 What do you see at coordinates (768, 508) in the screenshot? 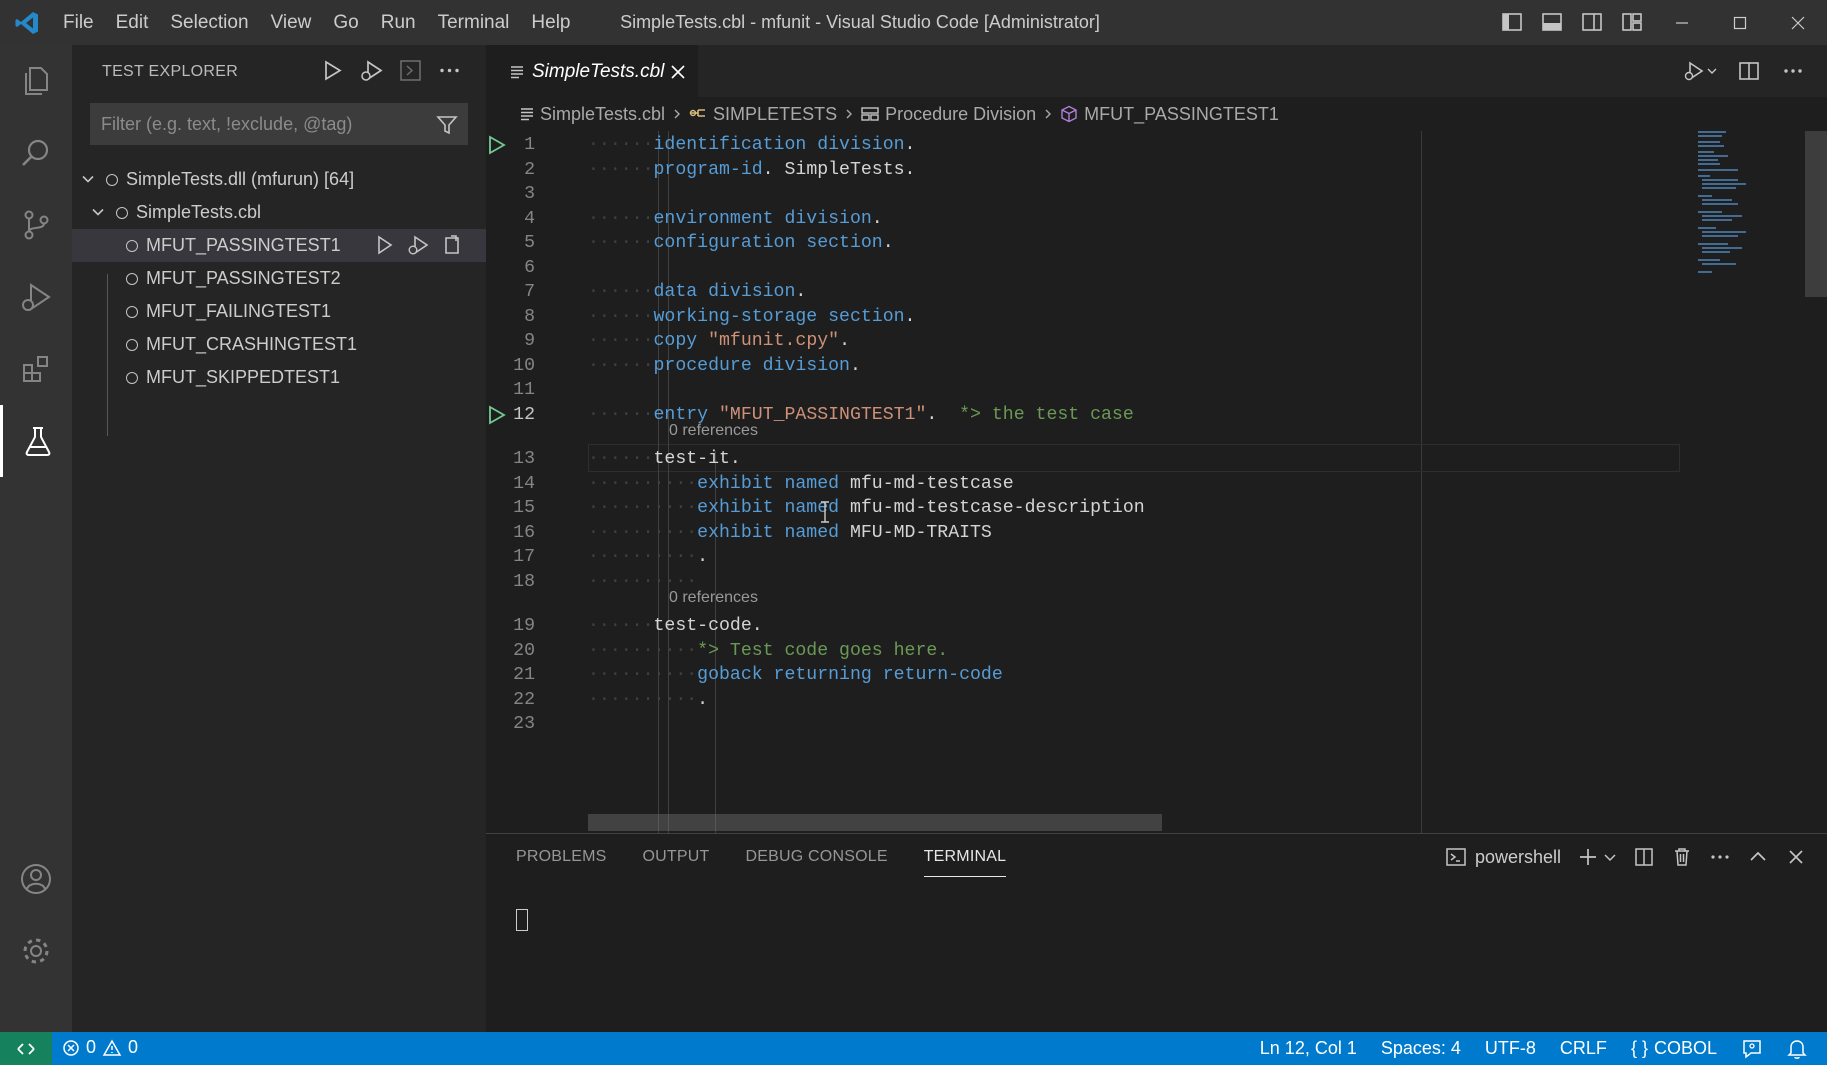
I see `code-token: exhibit named` at bounding box center [768, 508].